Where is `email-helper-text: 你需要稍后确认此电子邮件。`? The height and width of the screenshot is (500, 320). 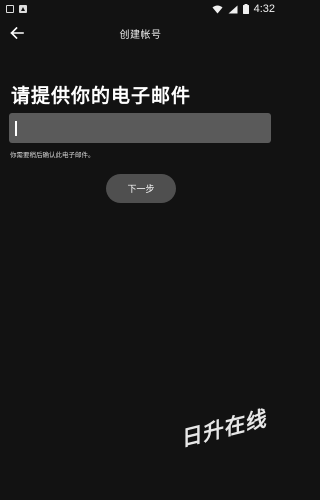
email-helper-text: 你需要稍后确认此电子邮件。 is located at coordinates (52, 155).